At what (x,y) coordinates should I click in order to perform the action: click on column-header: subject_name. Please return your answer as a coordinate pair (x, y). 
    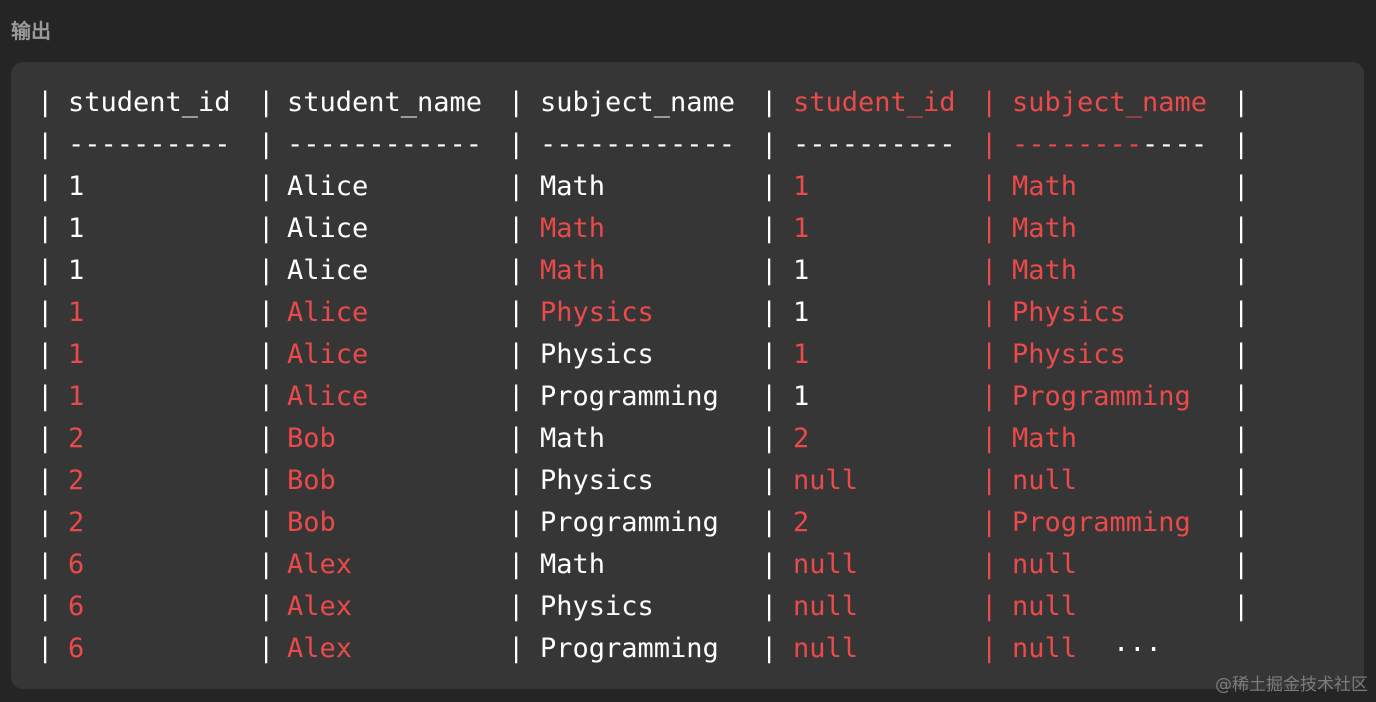
    Looking at the image, I should click on (638, 102).